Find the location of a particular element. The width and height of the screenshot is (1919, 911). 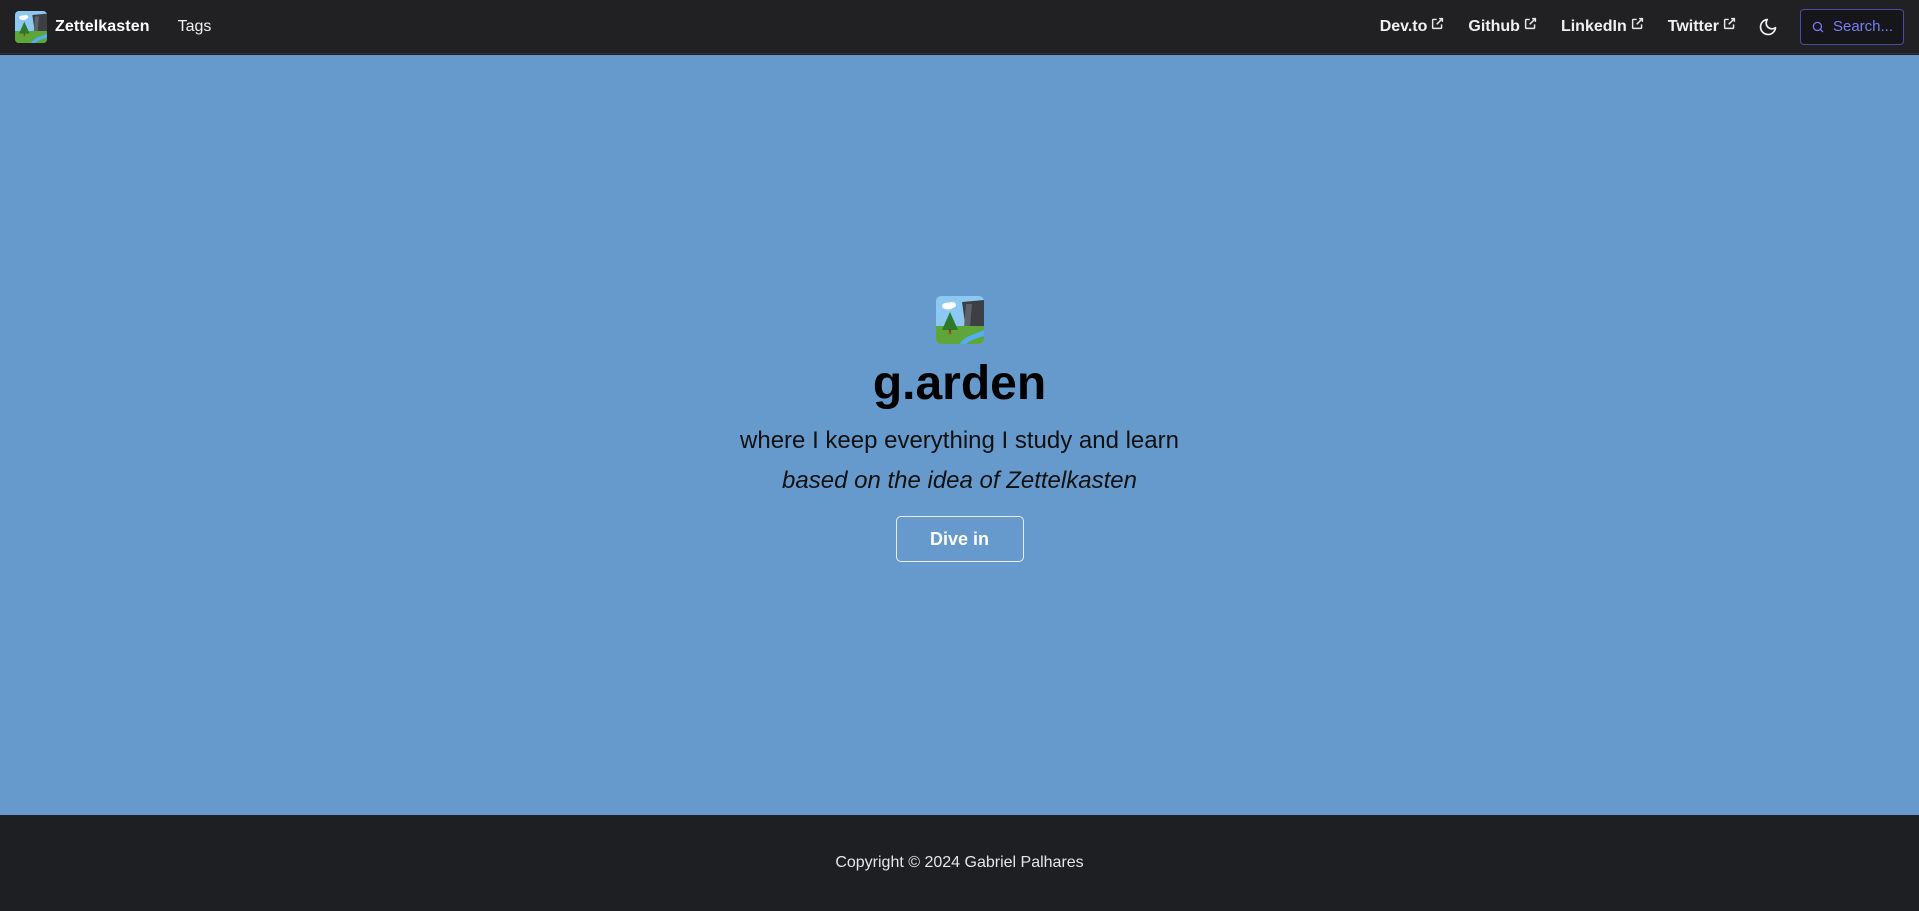

footer: Copyright © 2024 Gabriel Palhares is located at coordinates (959, 863).